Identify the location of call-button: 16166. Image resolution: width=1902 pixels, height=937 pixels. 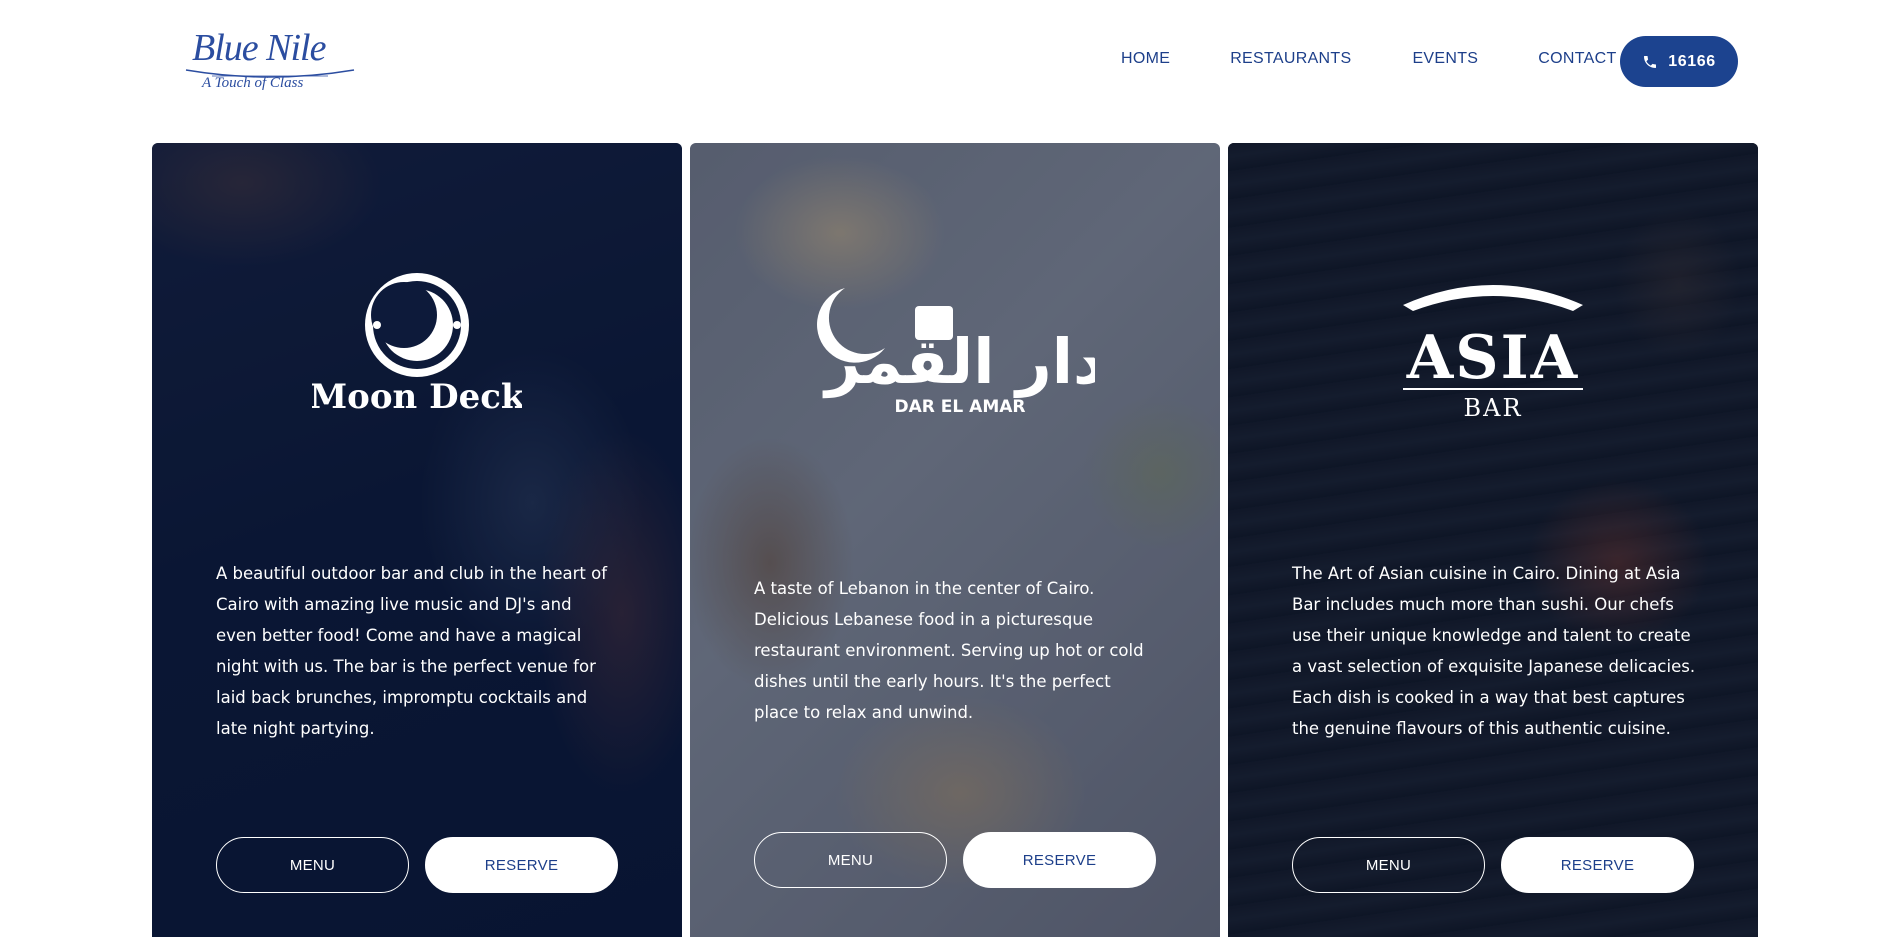
(1679, 61).